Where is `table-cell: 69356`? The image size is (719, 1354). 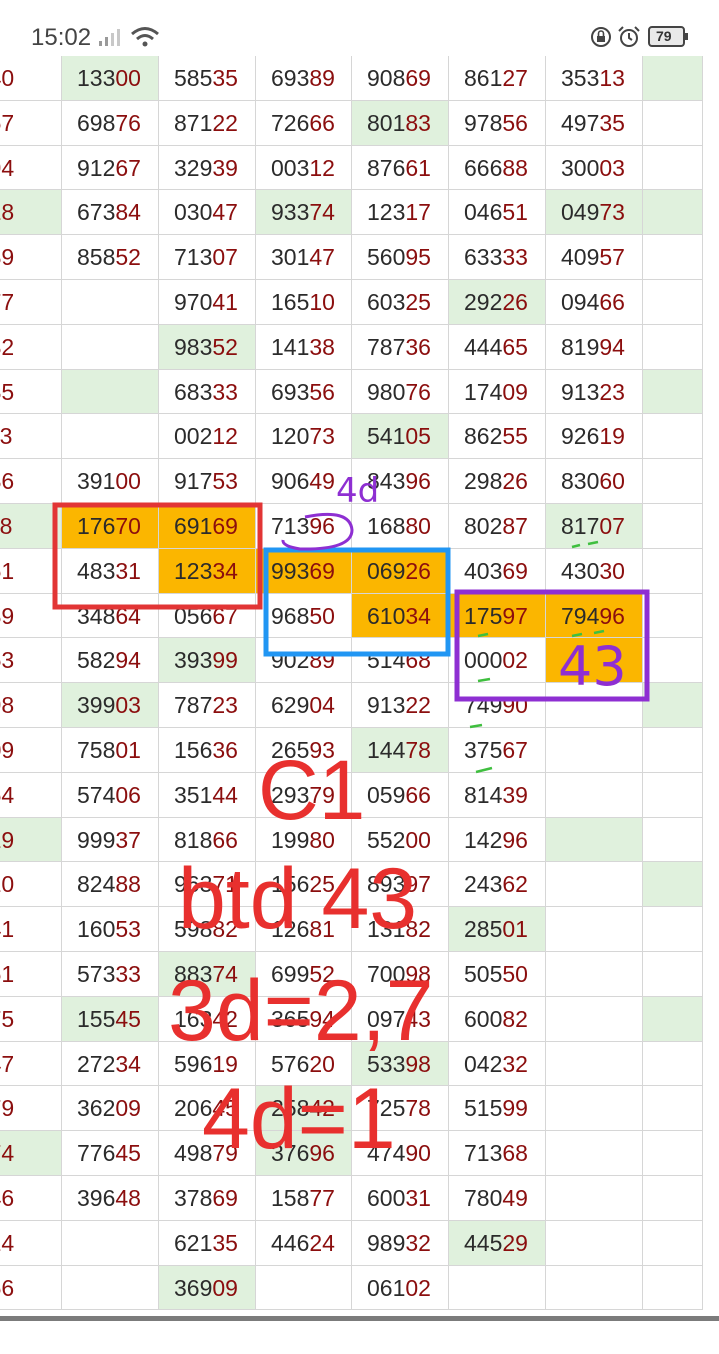
table-cell: 69356 is located at coordinates (304, 392).